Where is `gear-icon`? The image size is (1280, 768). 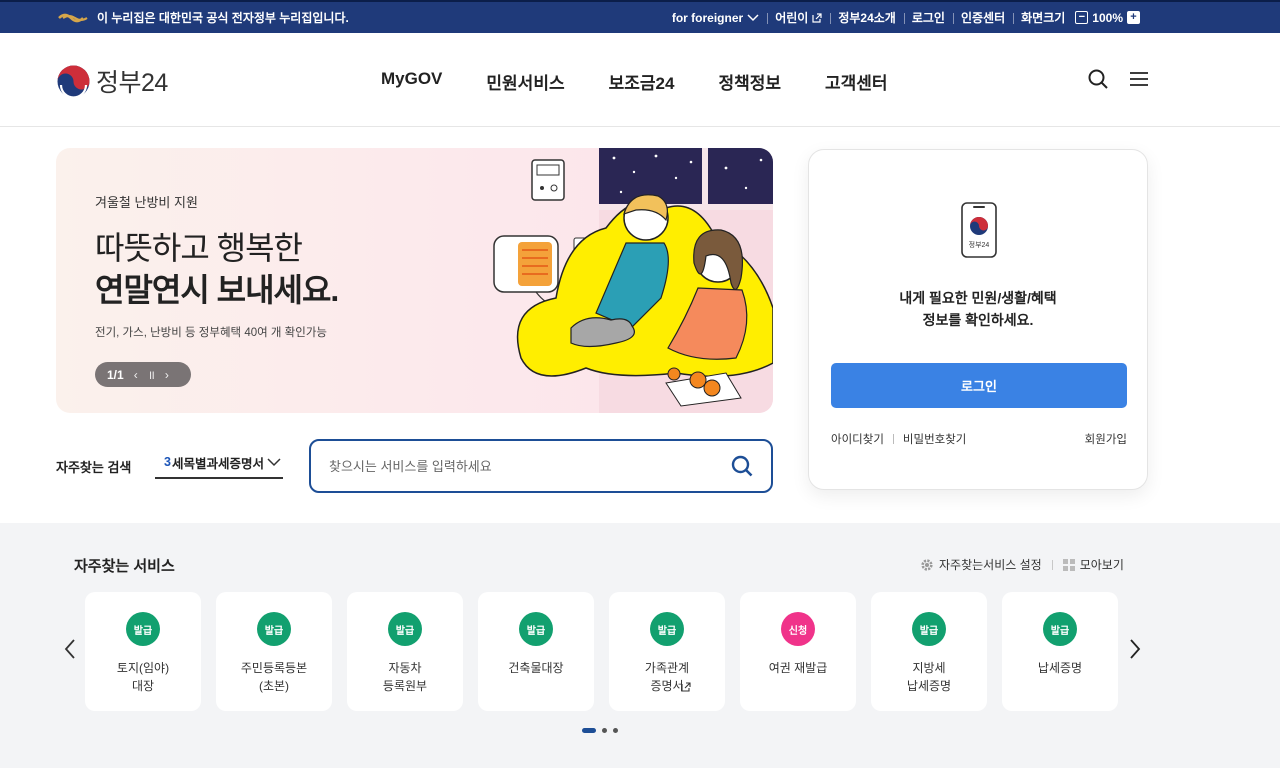 gear-icon is located at coordinates (927, 564).